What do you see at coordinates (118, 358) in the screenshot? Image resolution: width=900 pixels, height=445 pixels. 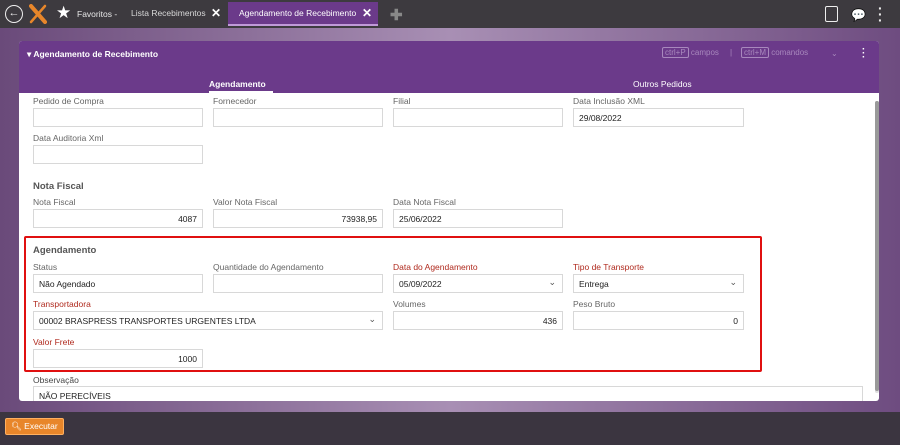 I see `valor-frete-input: 1000` at bounding box center [118, 358].